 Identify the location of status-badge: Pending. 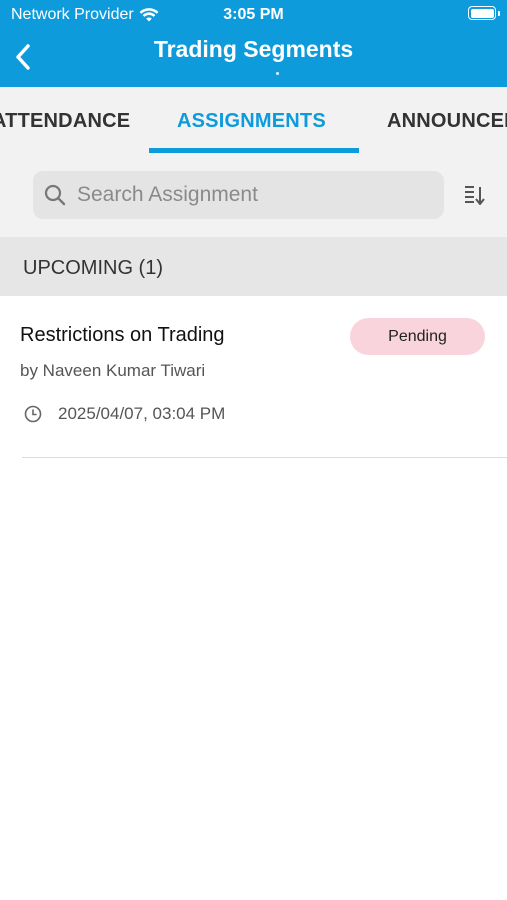
(417, 336).